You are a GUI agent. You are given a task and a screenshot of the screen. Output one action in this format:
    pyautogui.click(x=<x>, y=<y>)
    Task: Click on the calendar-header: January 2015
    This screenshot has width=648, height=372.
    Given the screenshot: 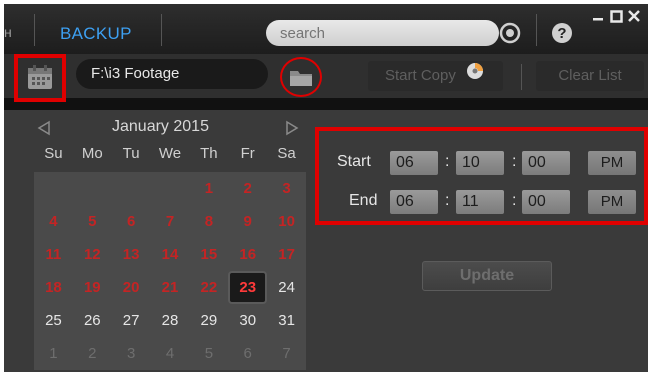 What is the action you would take?
    pyautogui.click(x=167, y=128)
    